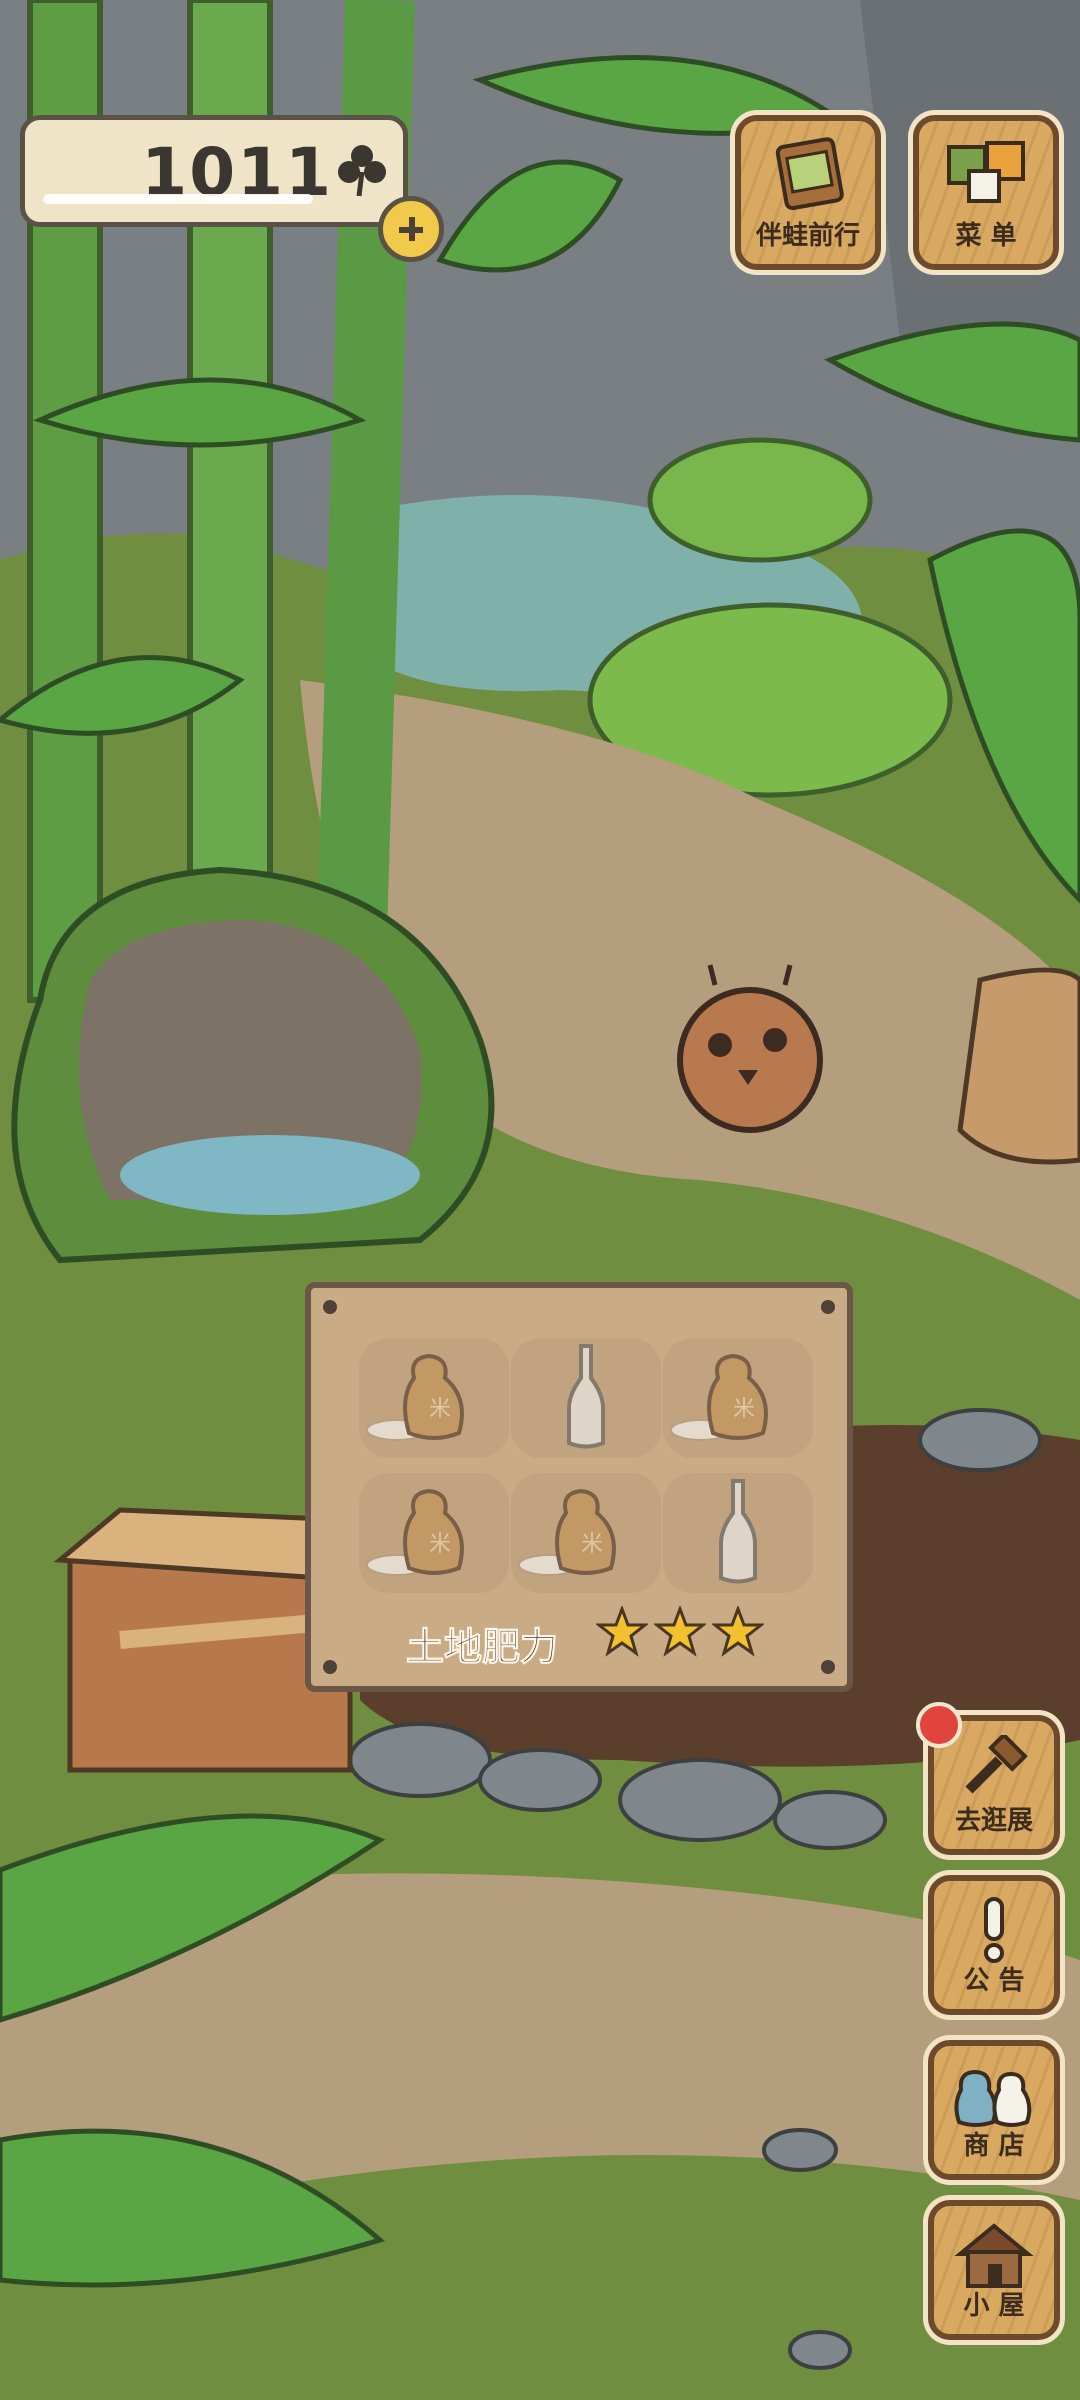 The height and width of the screenshot is (2400, 1080). Describe the element at coordinates (986, 236) in the screenshot. I see `menu-label: 菜 单` at that location.